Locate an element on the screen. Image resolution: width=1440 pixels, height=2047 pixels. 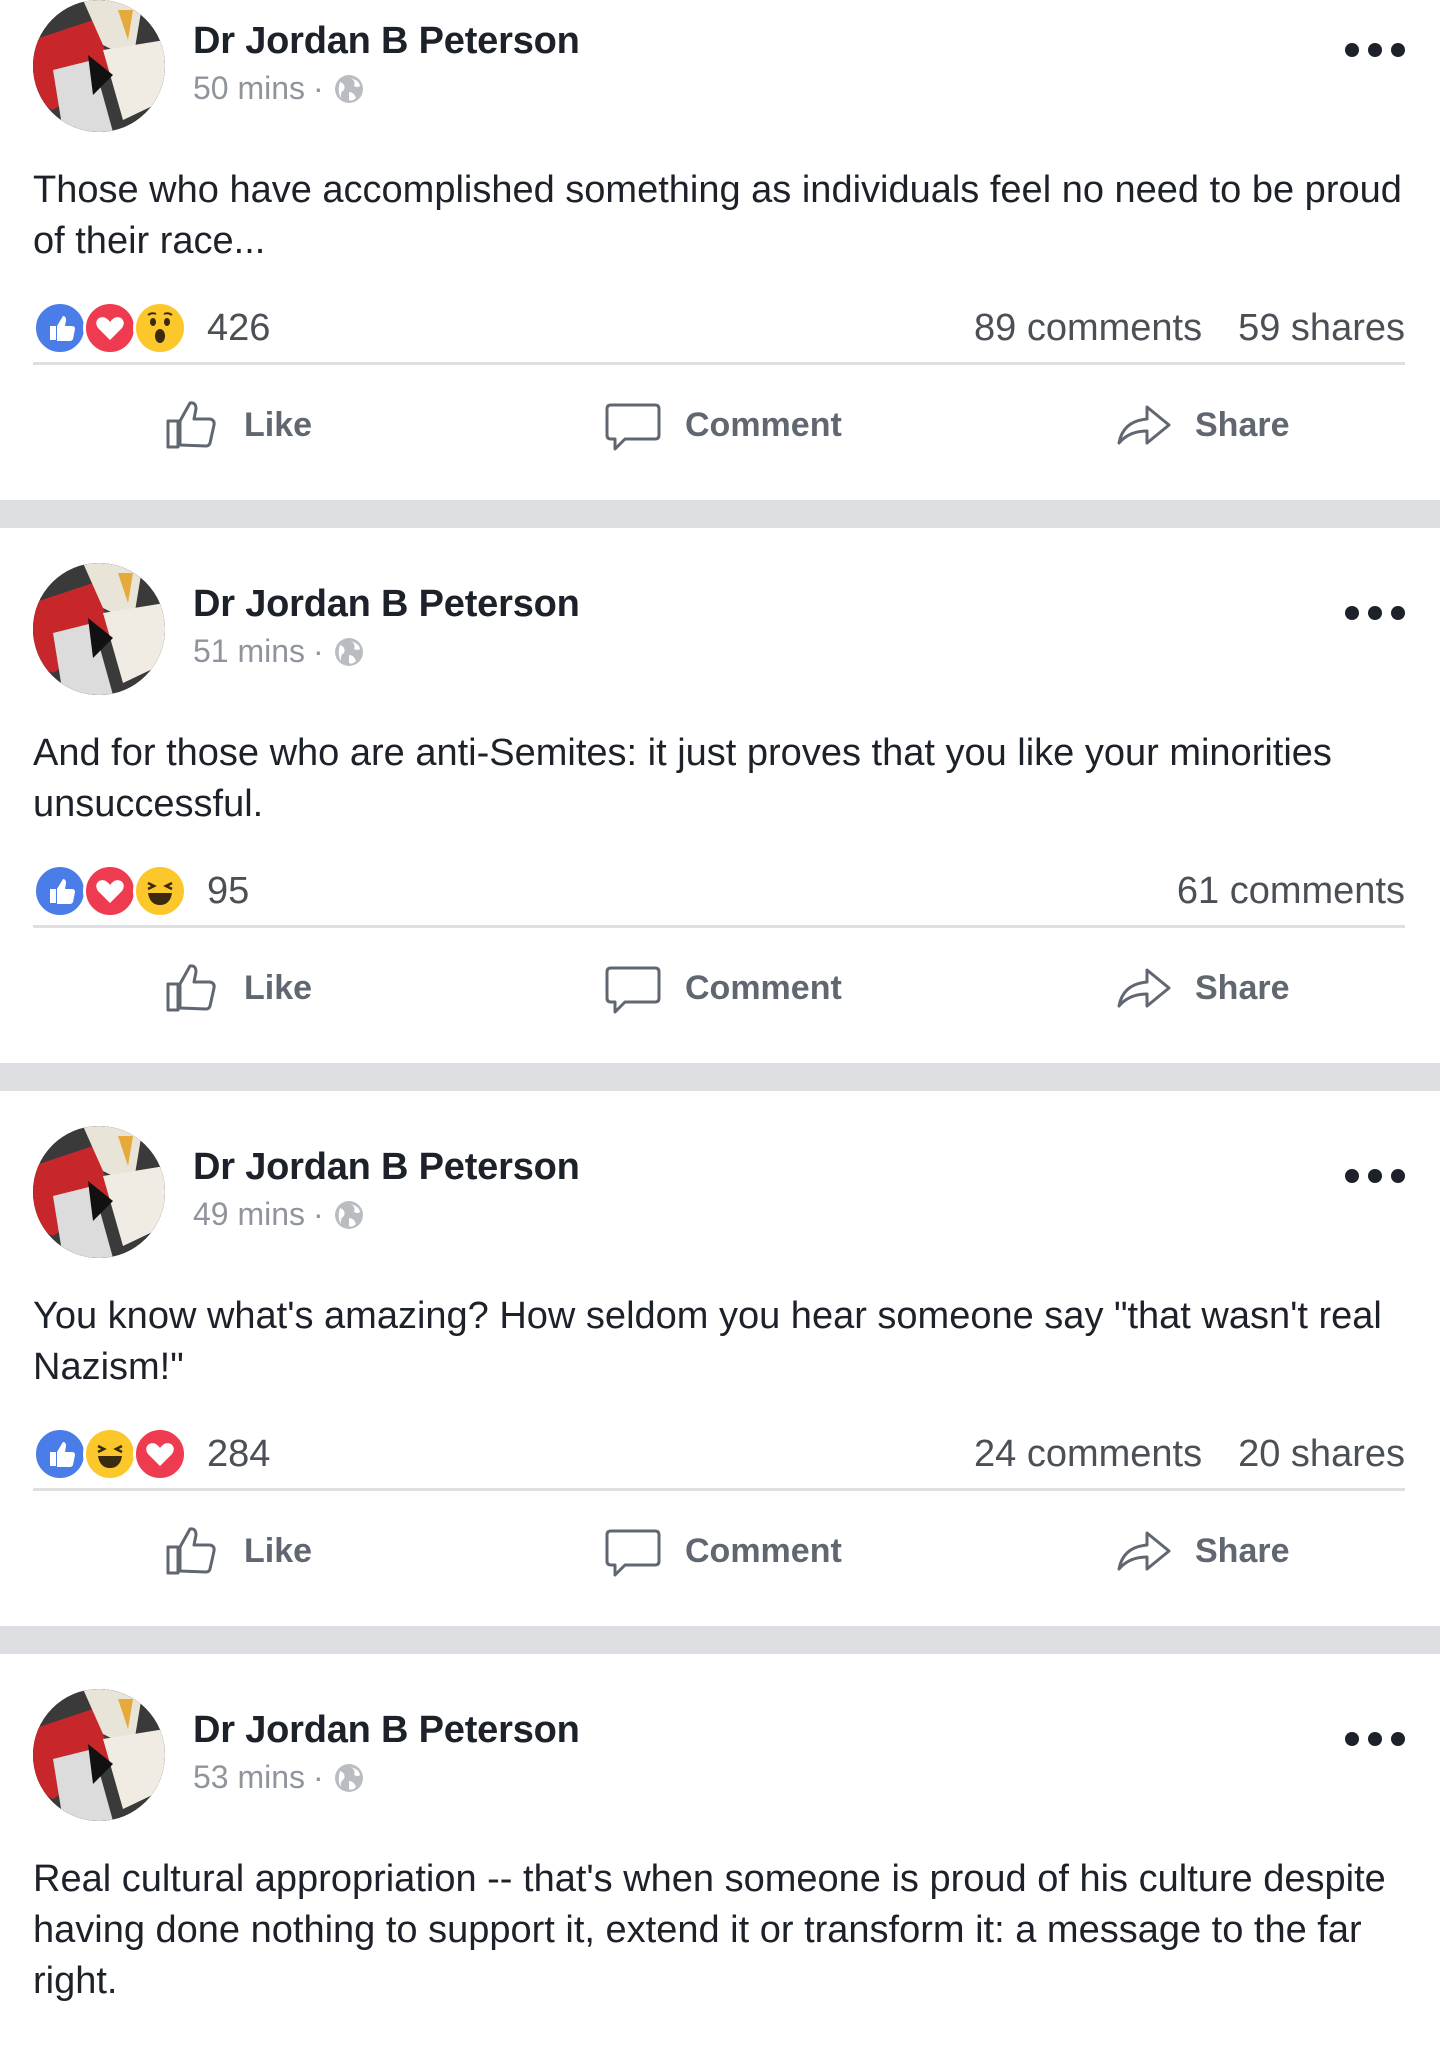
reactions-summary: 284 is located at coordinates (151, 1454).